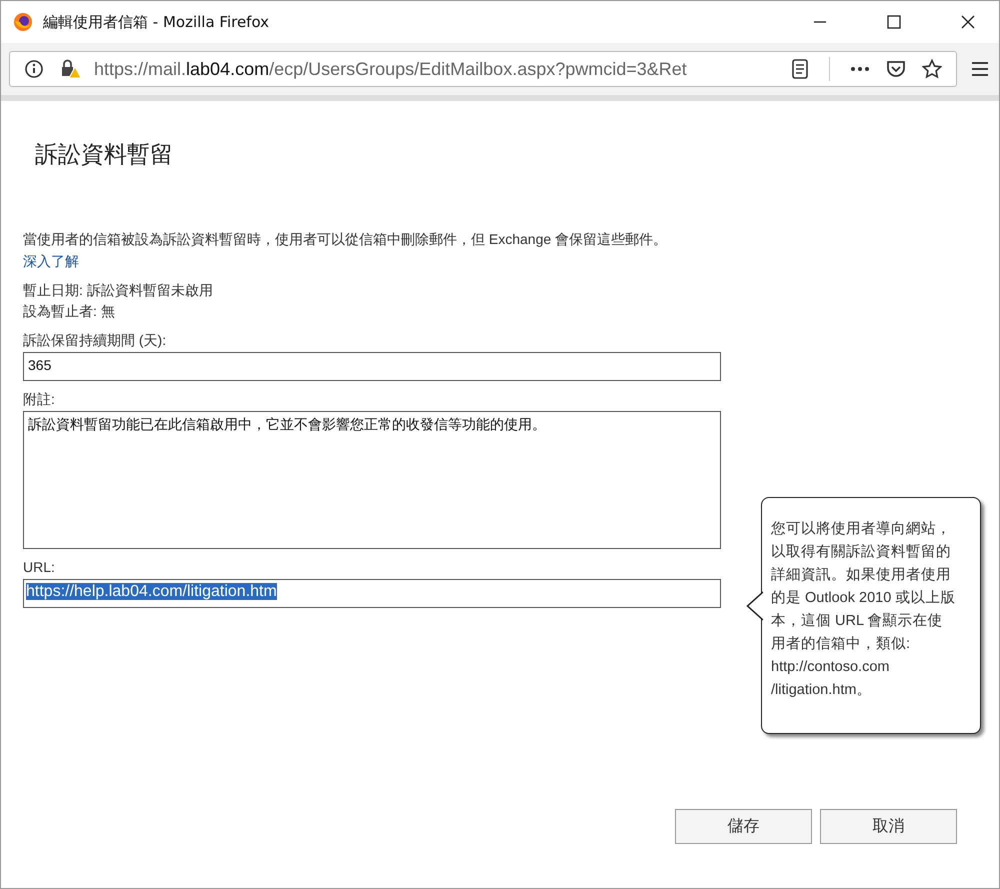 The height and width of the screenshot is (889, 1000). Describe the element at coordinates (372, 366) in the screenshot. I see `duration-field: 365` at that location.